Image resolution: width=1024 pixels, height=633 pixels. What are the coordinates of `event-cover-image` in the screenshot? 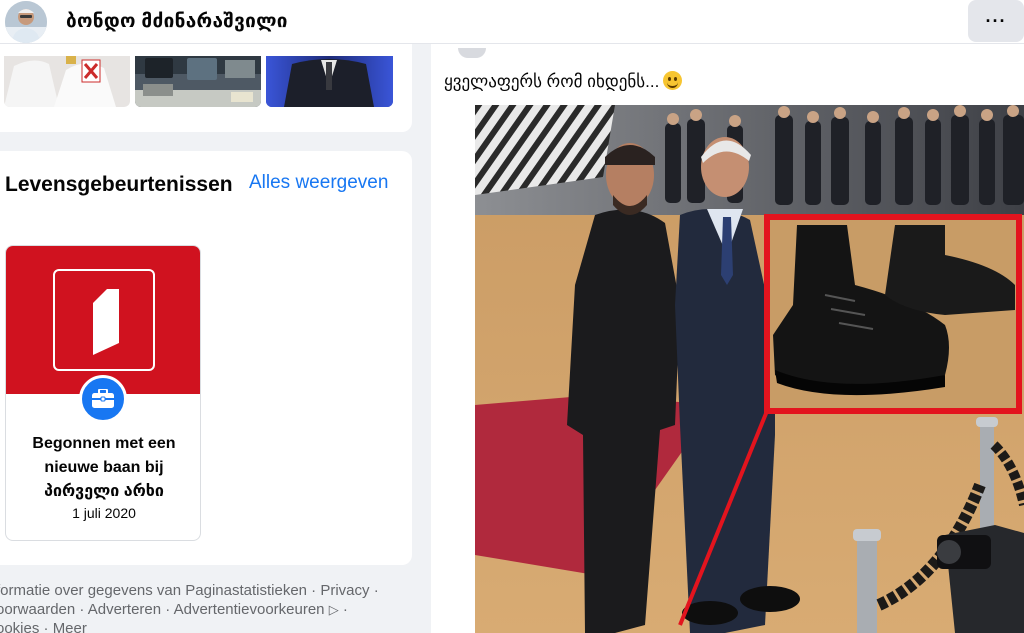 It's located at (103, 320).